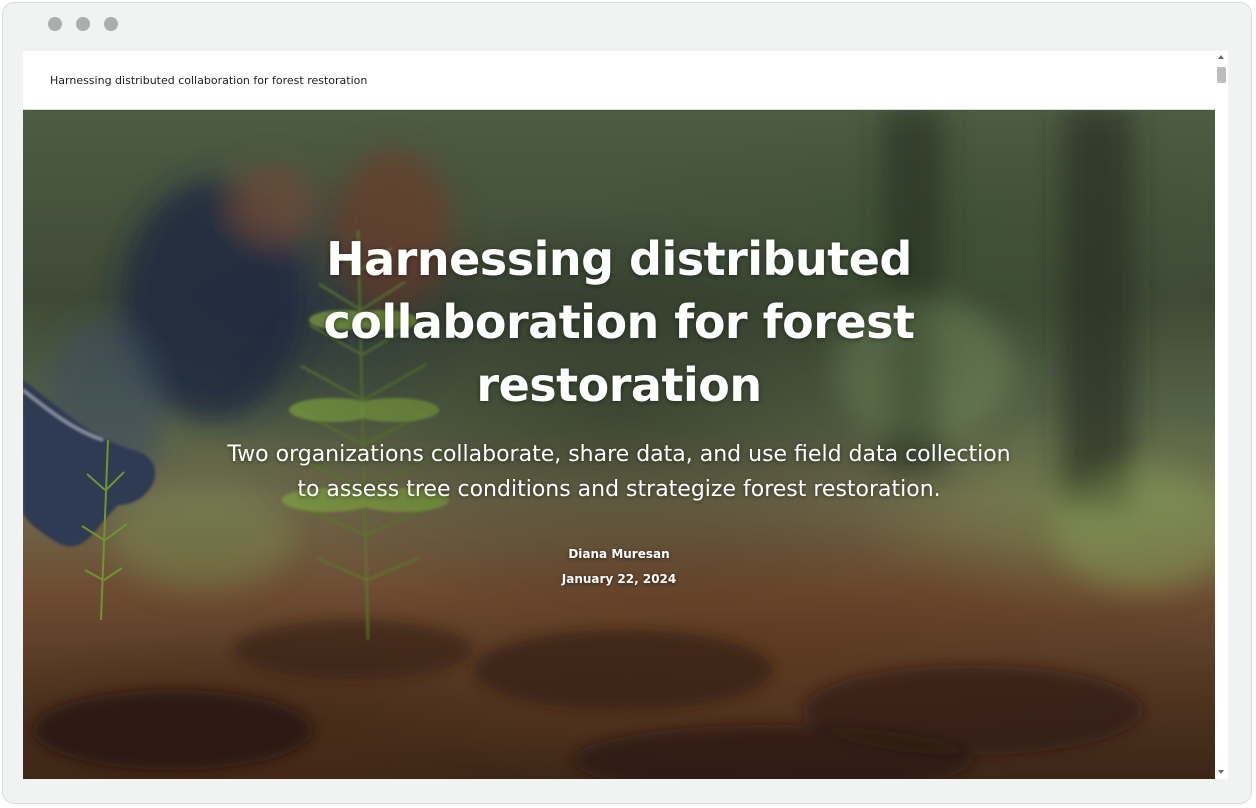 The image size is (1256, 808). I want to click on scroll-up-arrow-icon, so click(1221, 57).